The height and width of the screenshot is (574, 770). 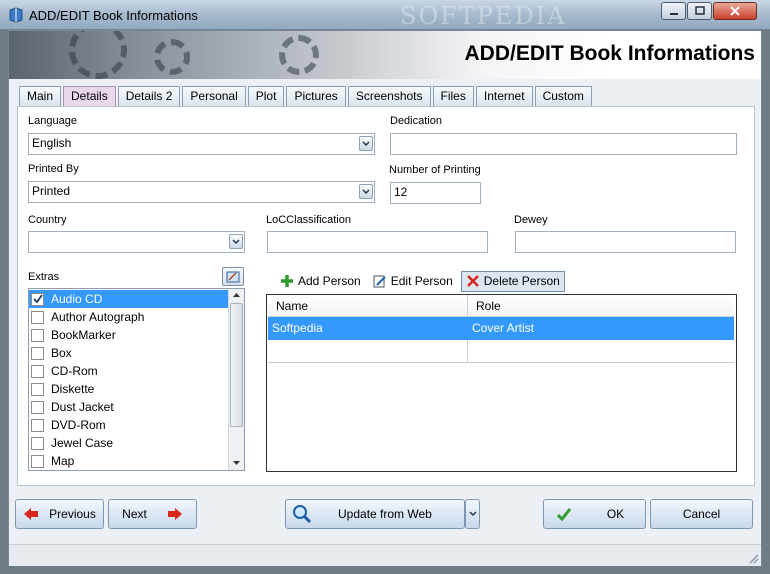 What do you see at coordinates (563, 144) in the screenshot?
I see `dedication-input` at bounding box center [563, 144].